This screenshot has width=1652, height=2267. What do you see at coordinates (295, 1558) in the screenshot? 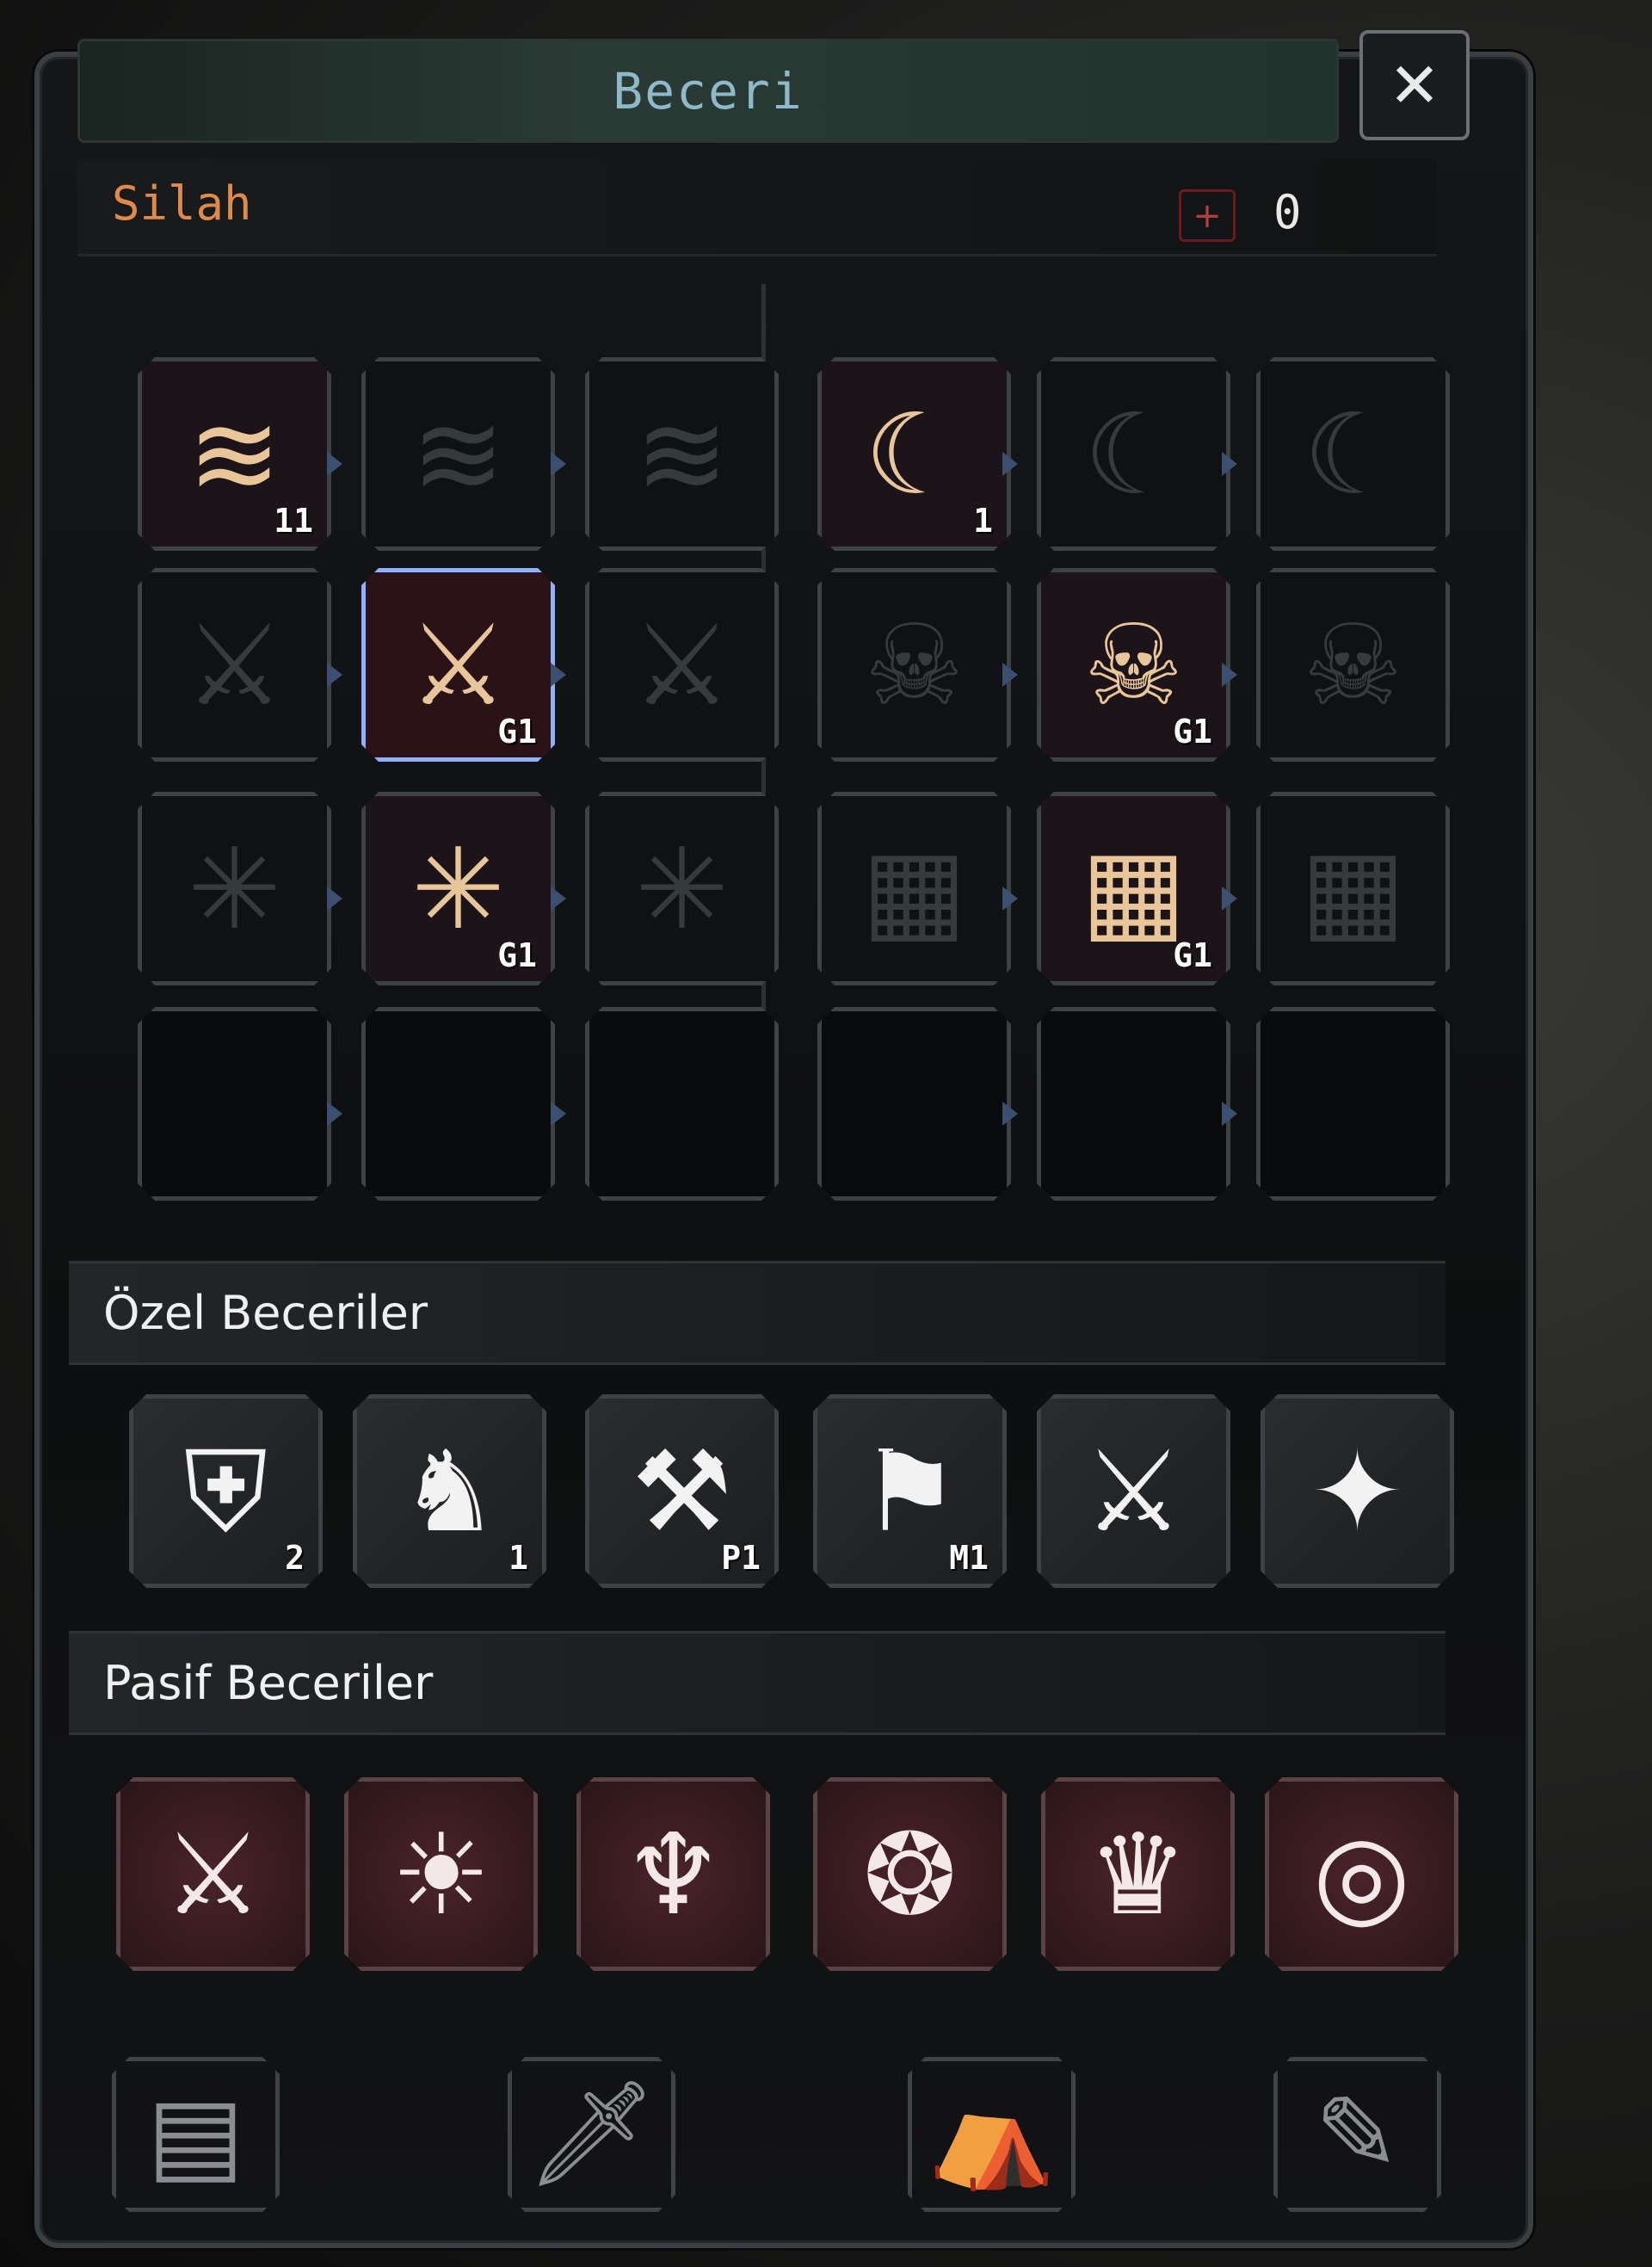
I see `skill-level: 2` at bounding box center [295, 1558].